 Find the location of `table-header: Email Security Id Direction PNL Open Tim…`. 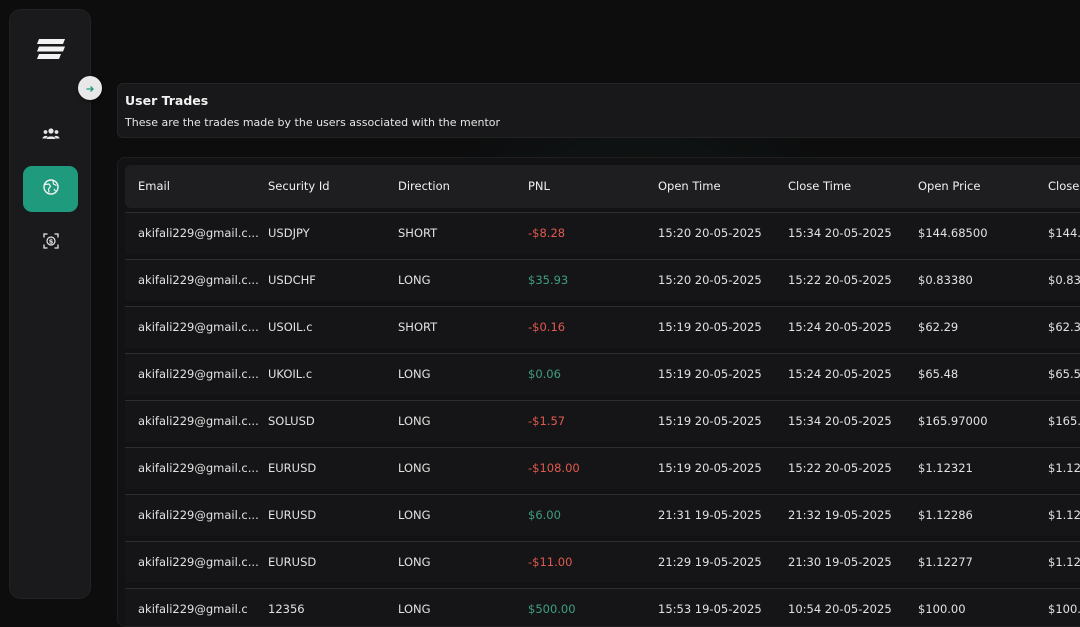

table-header: Email Security Id Direction PNL Open Tim… is located at coordinates (602, 186).